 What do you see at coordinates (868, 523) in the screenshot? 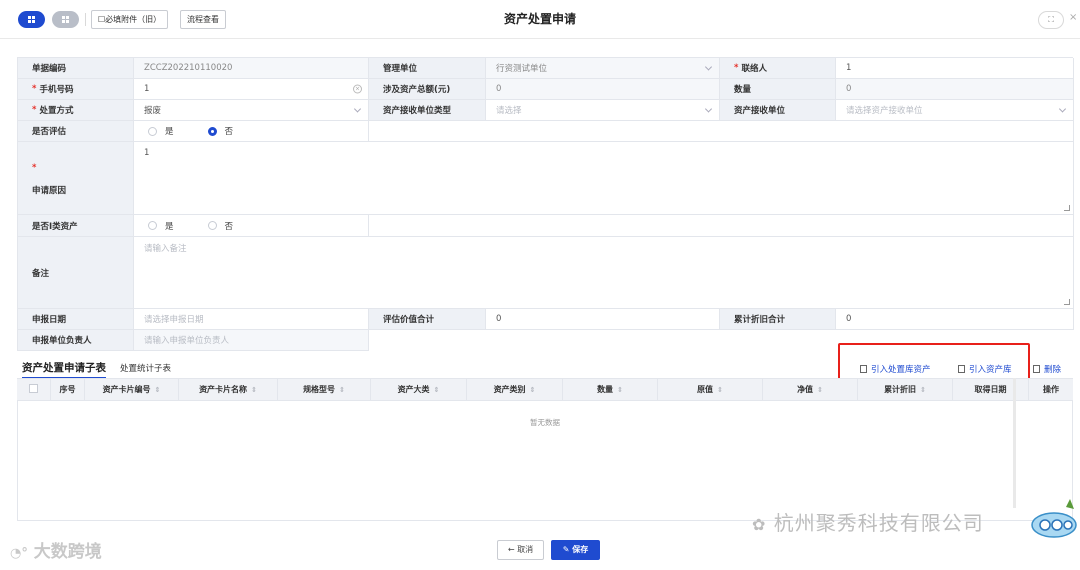
I see `watermark-right: ✿ 杭州聚秀科技有限公司` at bounding box center [868, 523].